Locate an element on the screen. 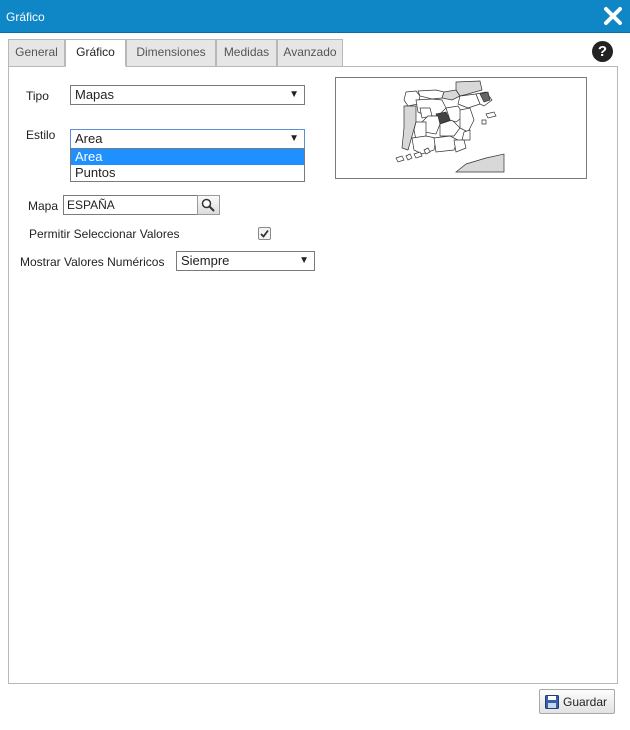 This screenshot has height=730, width=630. estilo-select: Area ▼ is located at coordinates (187, 139).